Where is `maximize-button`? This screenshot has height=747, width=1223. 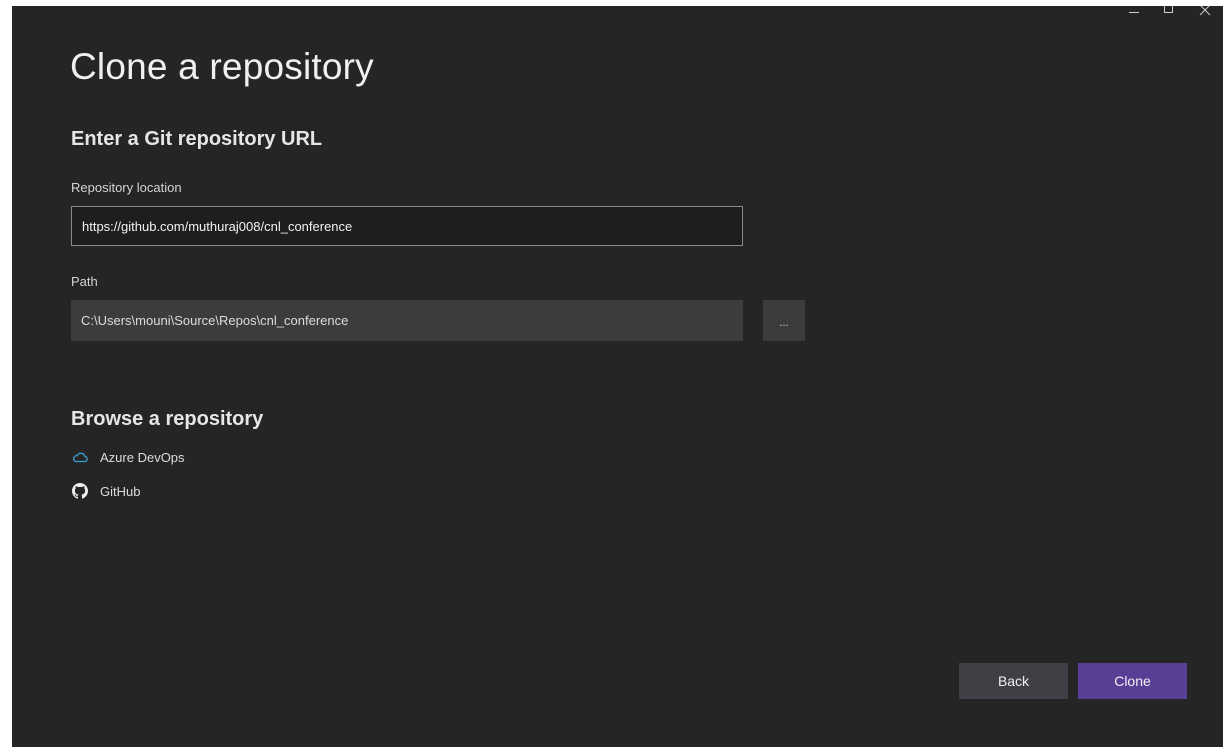 maximize-button is located at coordinates (1169, 13).